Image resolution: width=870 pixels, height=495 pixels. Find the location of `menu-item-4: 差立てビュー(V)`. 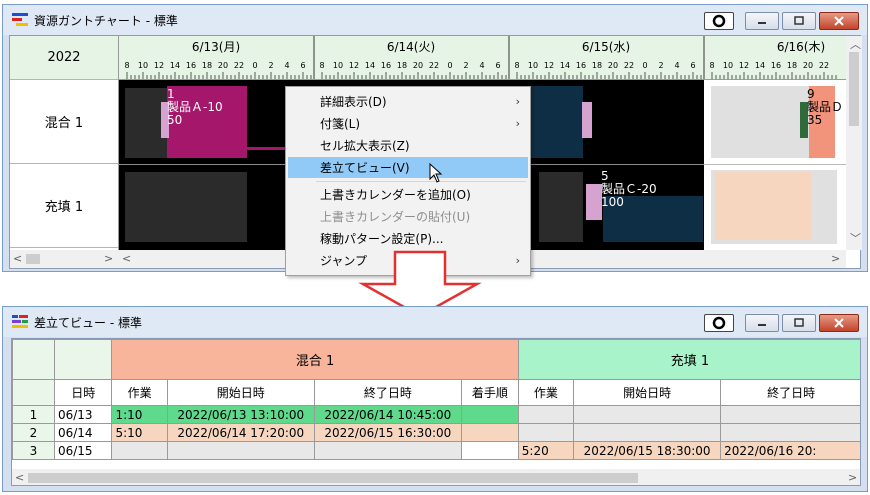

menu-item-4: 差立てビュー(V) is located at coordinates (408, 167).